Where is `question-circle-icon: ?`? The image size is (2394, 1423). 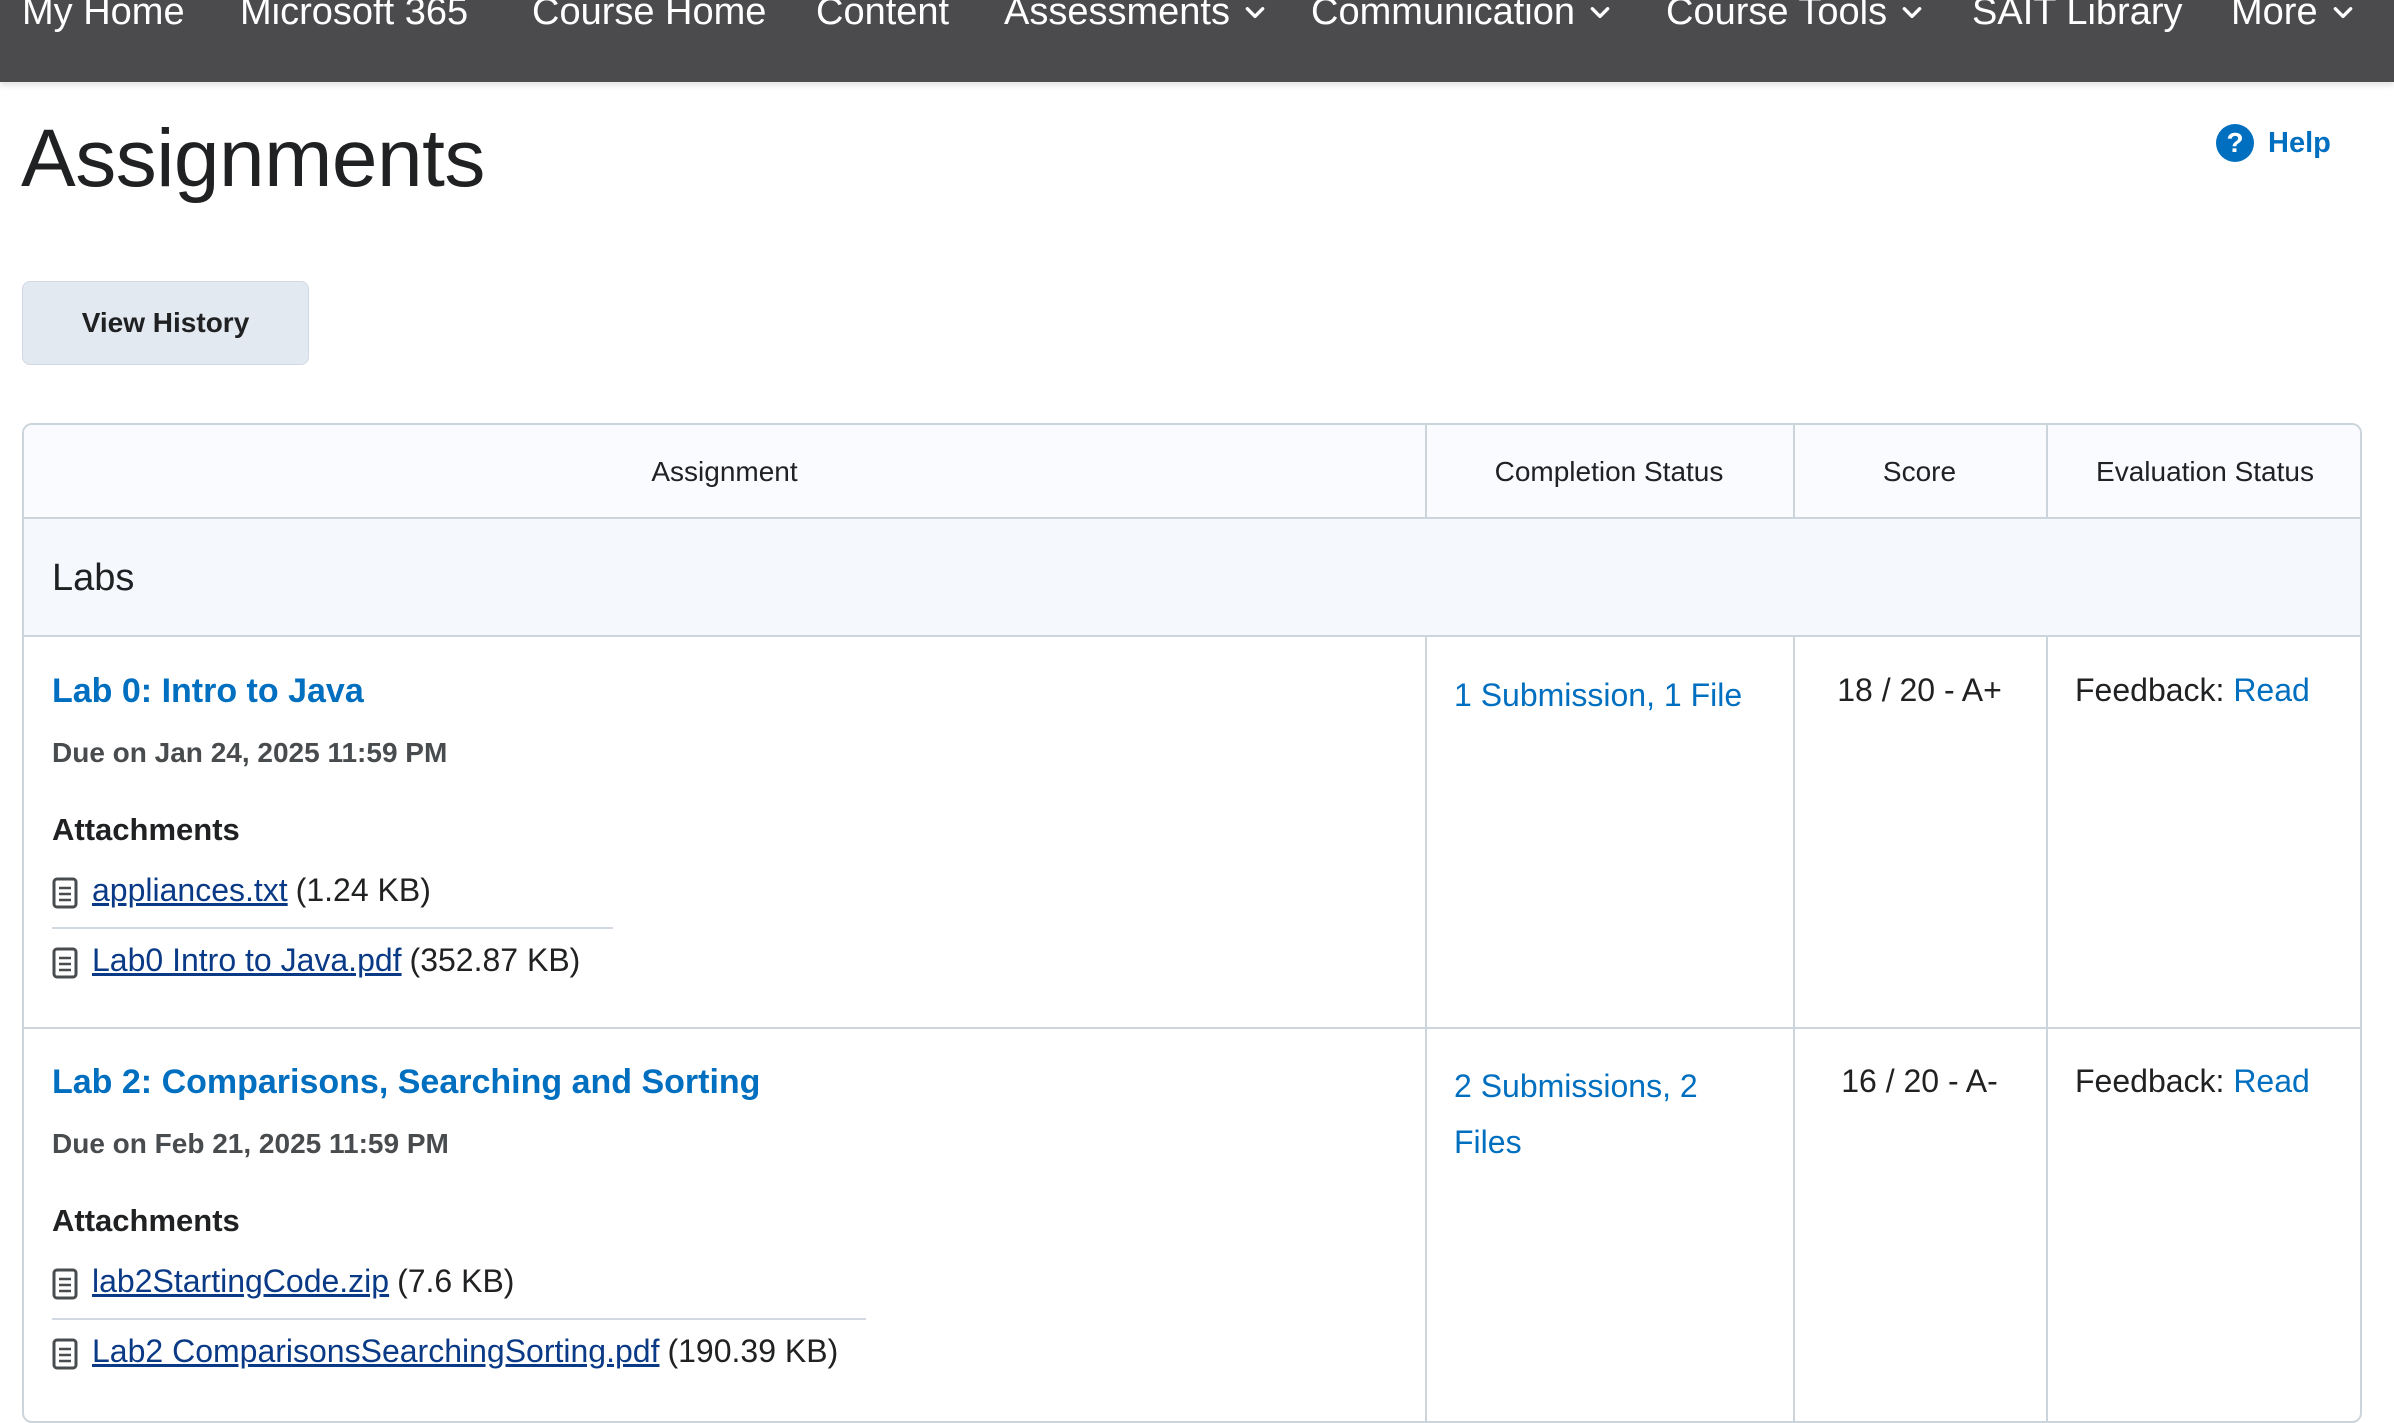 question-circle-icon: ? is located at coordinates (2235, 143).